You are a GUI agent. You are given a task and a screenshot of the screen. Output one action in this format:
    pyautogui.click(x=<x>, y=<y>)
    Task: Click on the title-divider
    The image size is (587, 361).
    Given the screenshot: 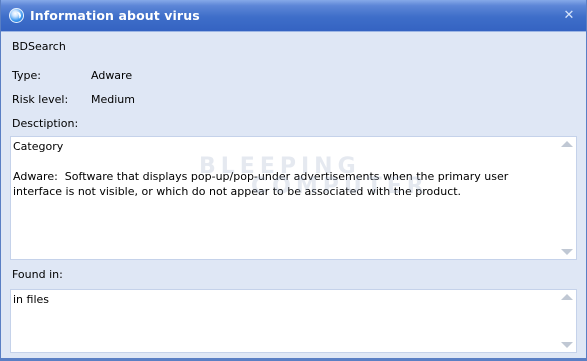 What is the action you would take?
    pyautogui.click(x=293, y=31)
    